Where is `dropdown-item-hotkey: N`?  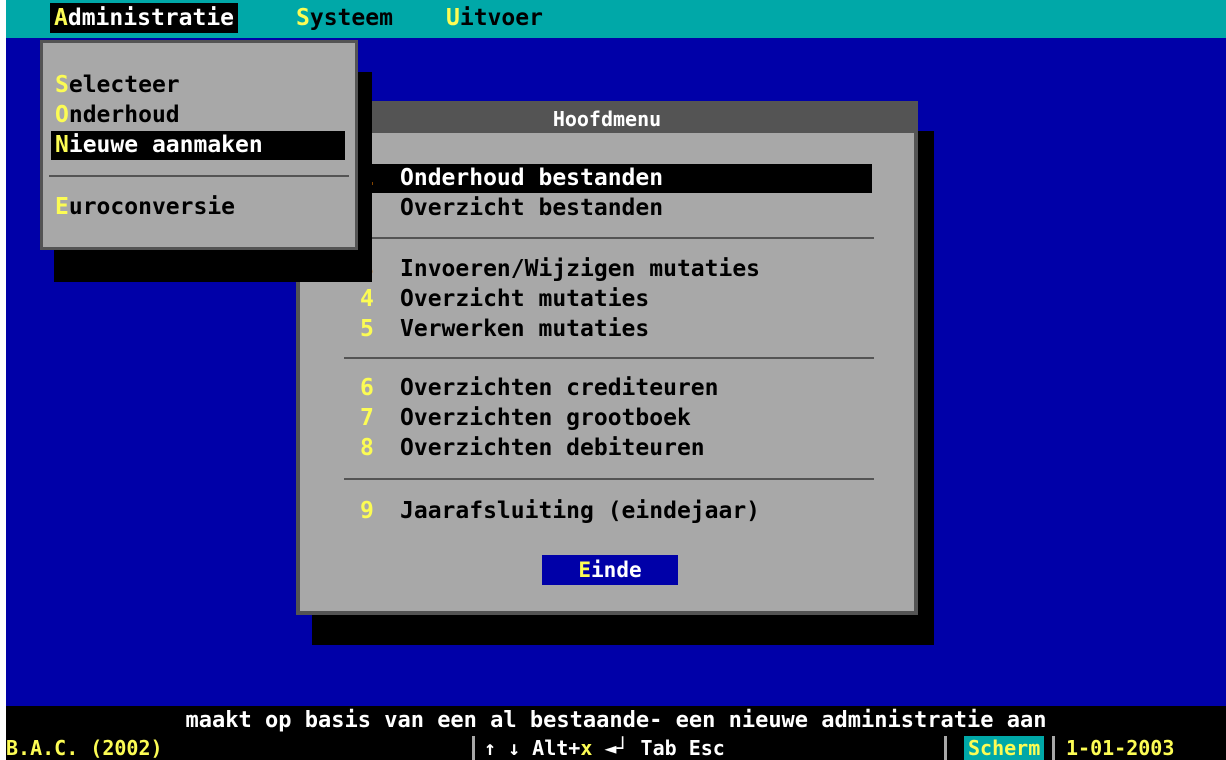
dropdown-item-hotkey: N is located at coordinates (62, 145).